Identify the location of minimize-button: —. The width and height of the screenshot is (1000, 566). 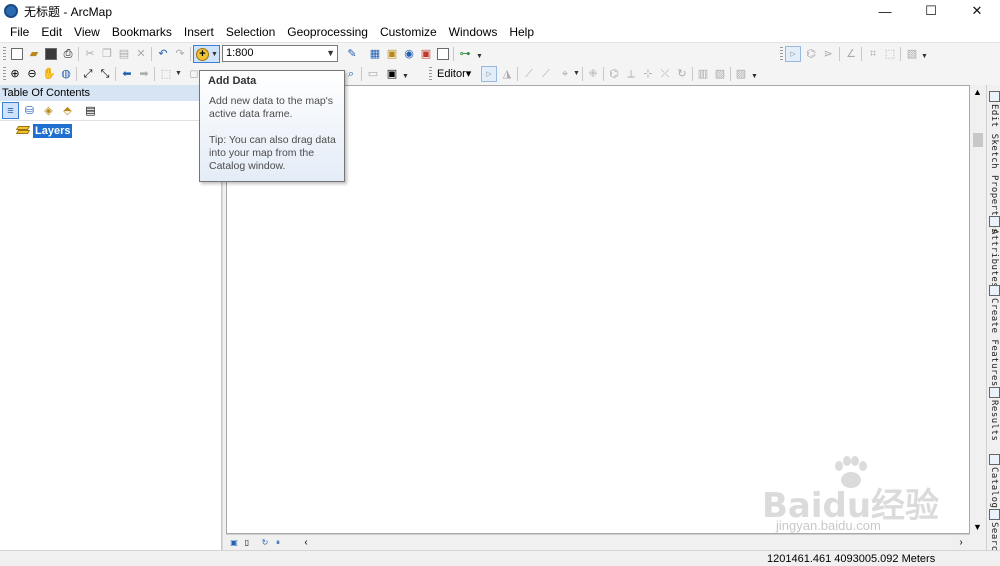
(885, 11).